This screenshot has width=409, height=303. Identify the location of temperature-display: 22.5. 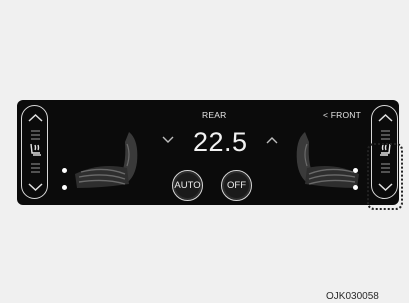
(216, 143).